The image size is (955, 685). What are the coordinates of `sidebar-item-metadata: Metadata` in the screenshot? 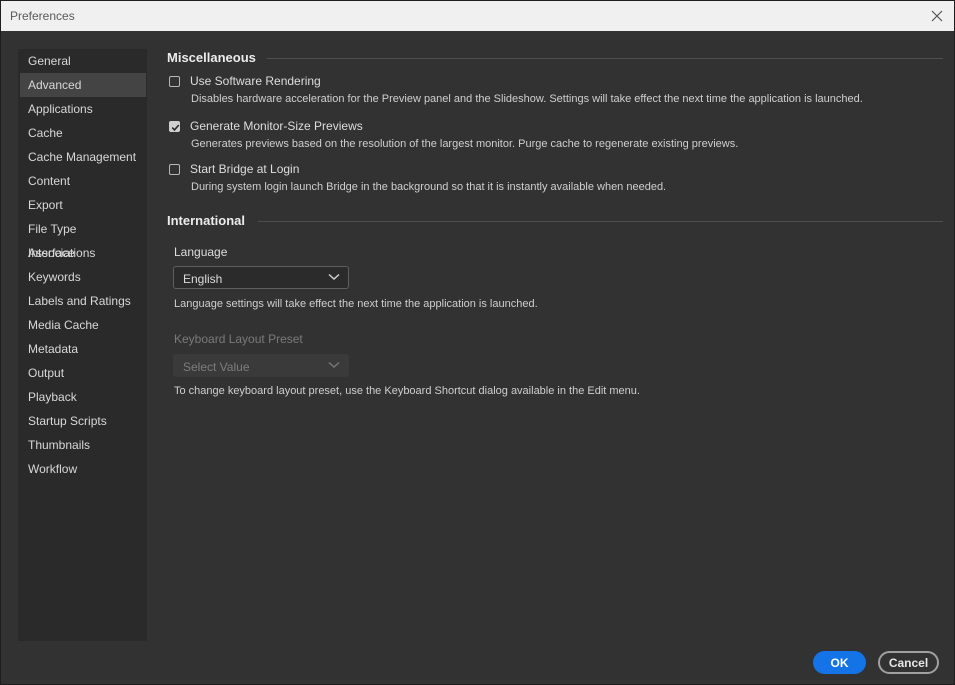 It's located at (83, 349).